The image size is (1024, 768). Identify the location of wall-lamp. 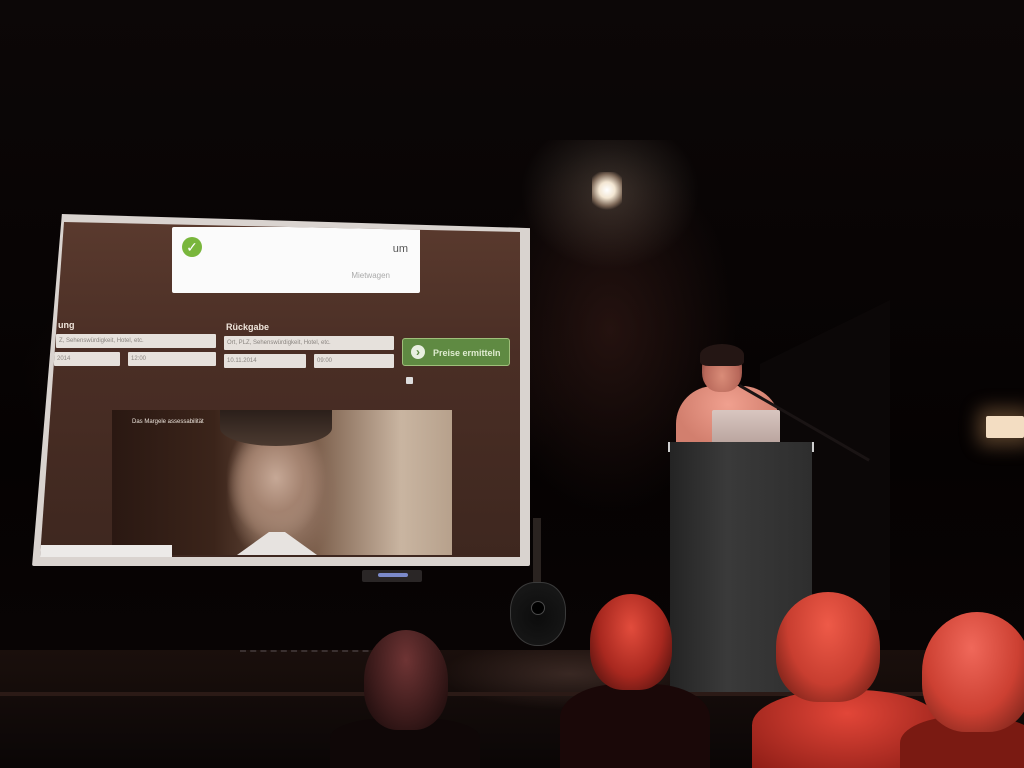
(1005, 427).